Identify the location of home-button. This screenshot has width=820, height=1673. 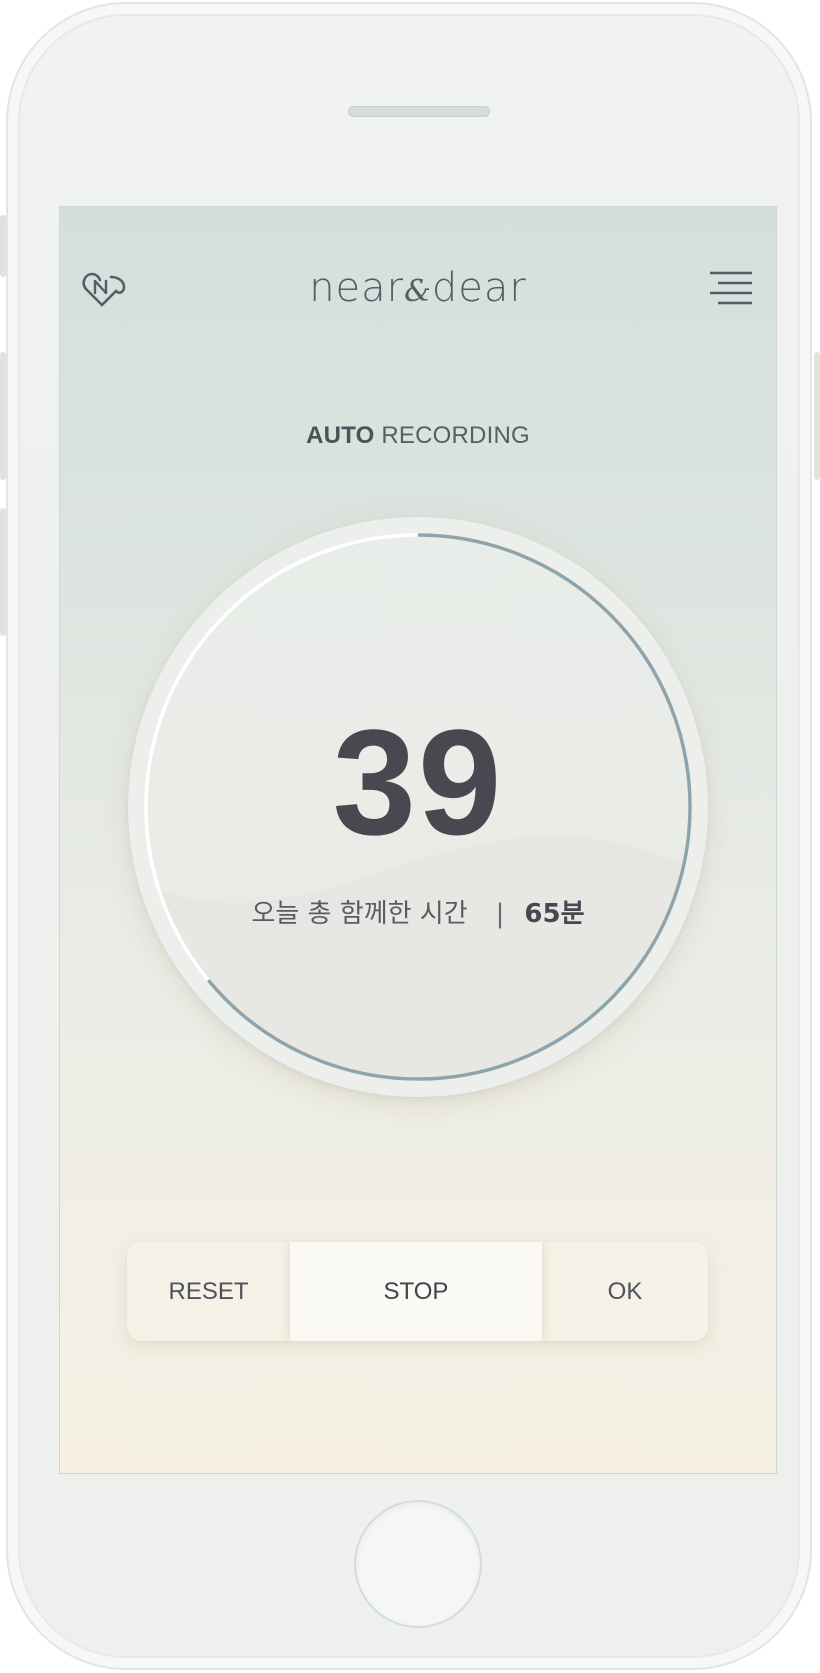
(418, 1564).